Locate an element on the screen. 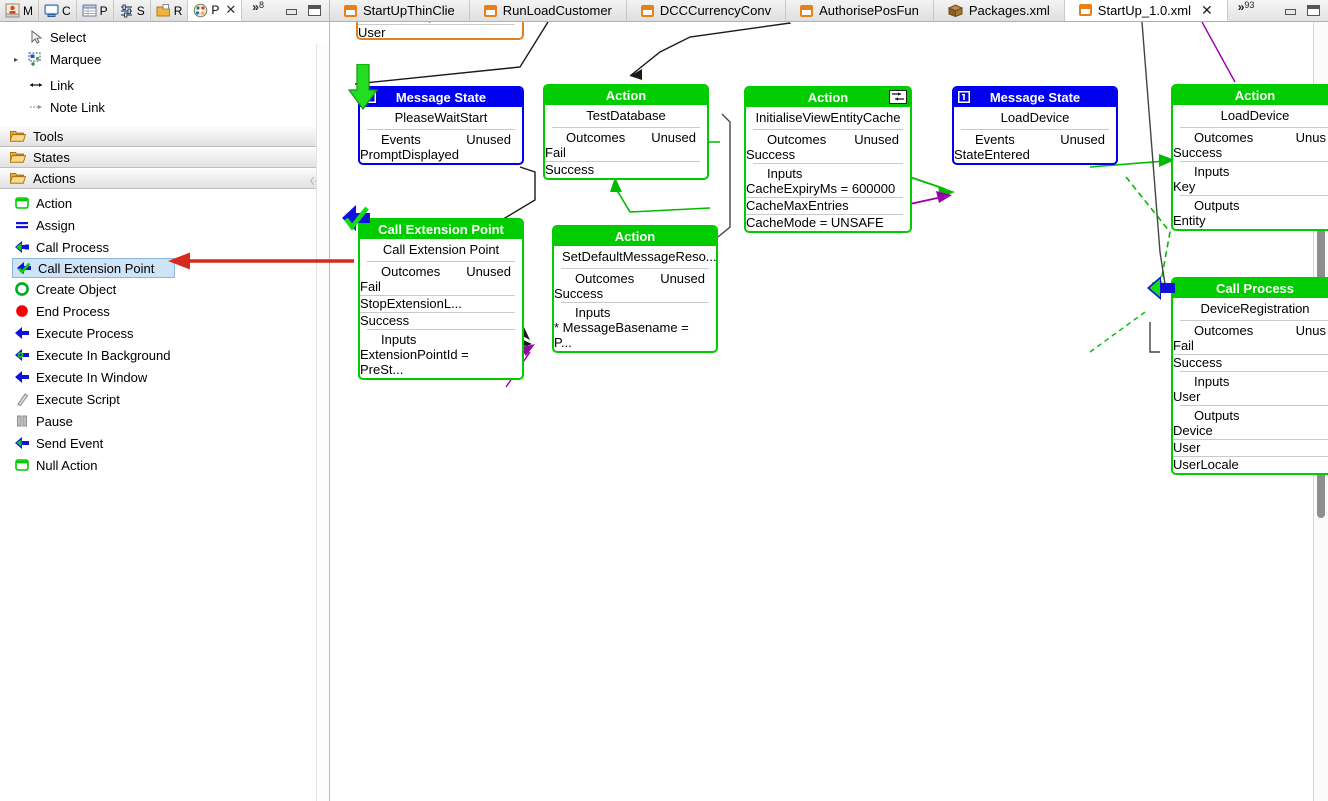 The height and width of the screenshot is (801, 1328). palette-action-execute-in-background: Execute In Background is located at coordinates (164, 355).